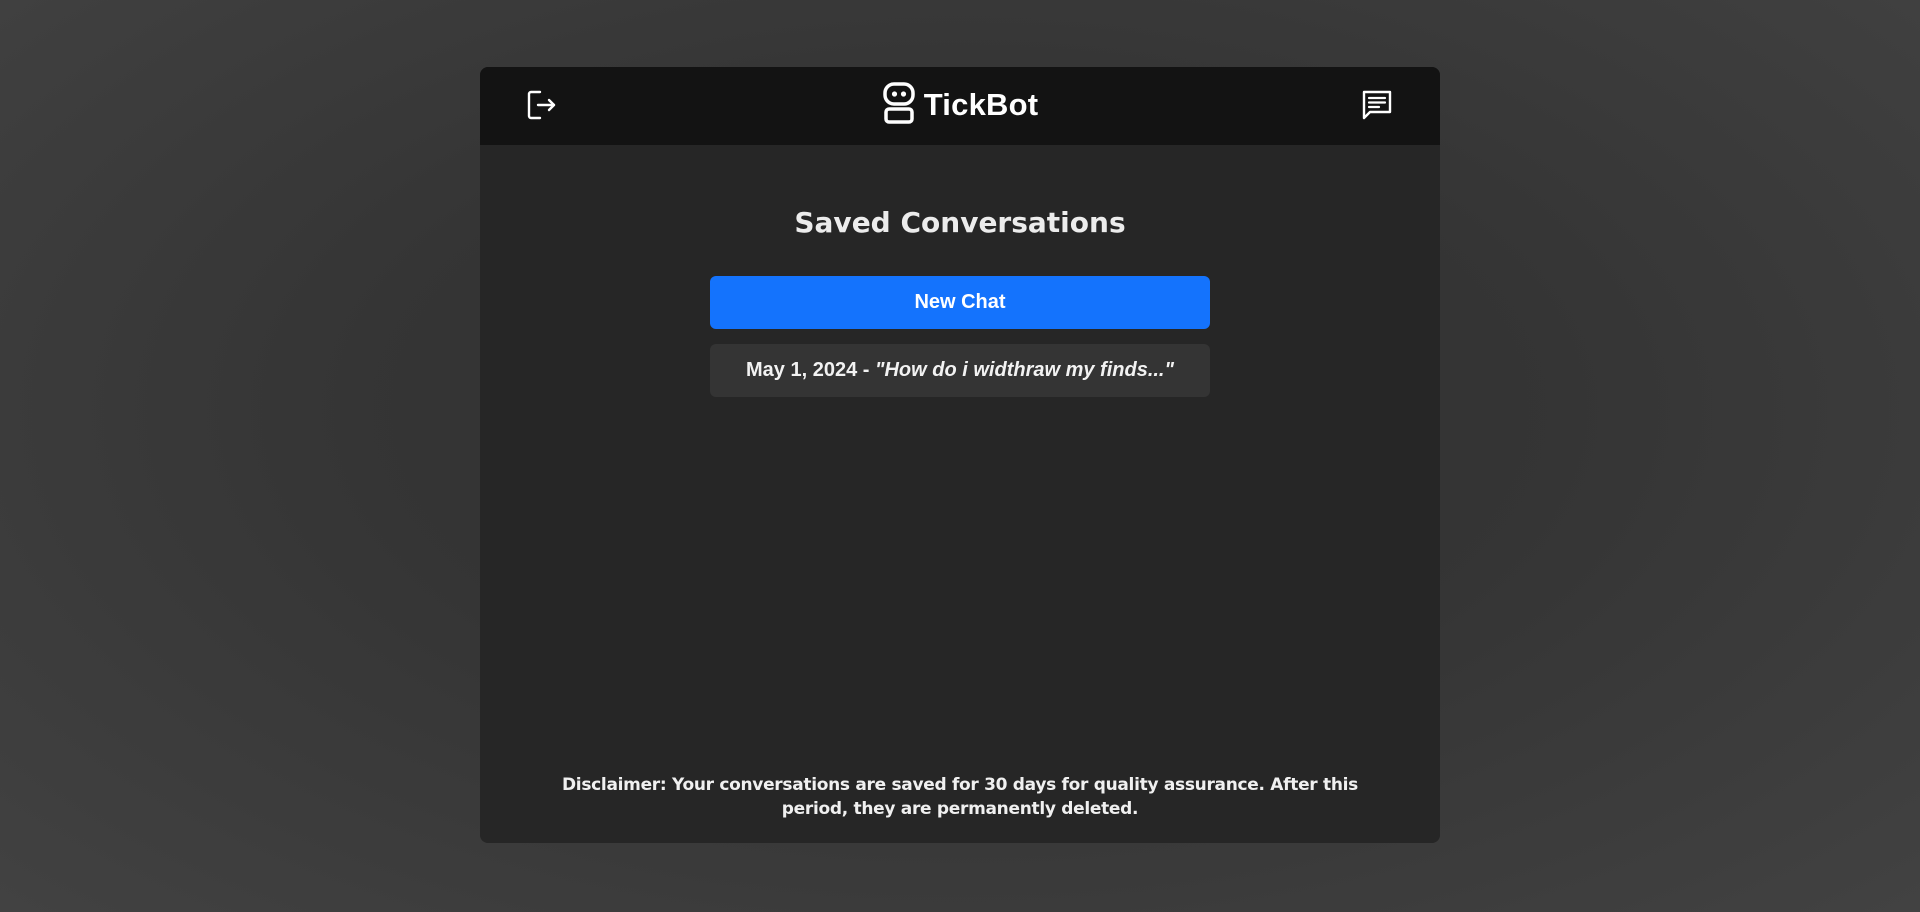 The image size is (1920, 912). Describe the element at coordinates (981, 104) in the screenshot. I see `app-name: TickBot` at that location.